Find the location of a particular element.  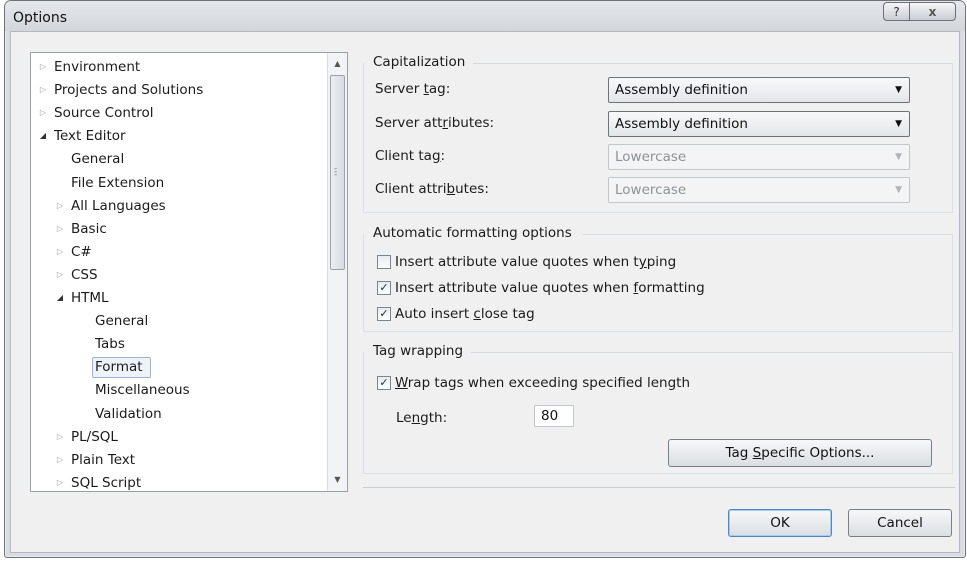

title-bar: Options ? x is located at coordinates (485, 16).